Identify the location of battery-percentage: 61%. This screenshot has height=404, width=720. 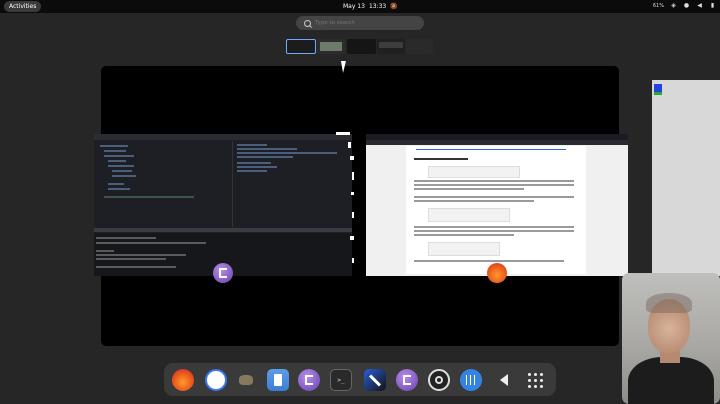
(658, 5).